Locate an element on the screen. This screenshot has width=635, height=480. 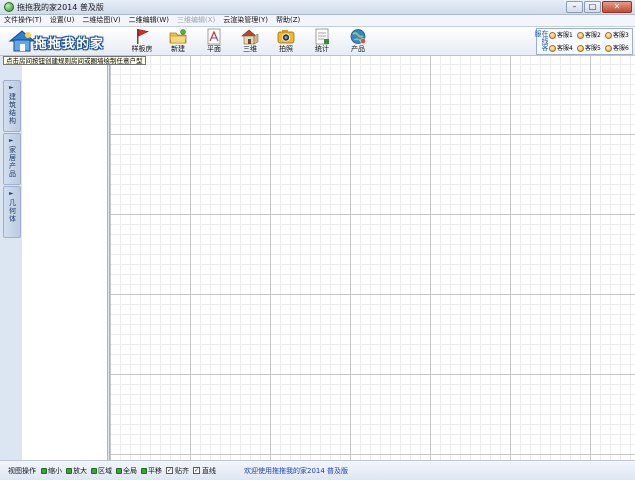
tool-plan: 平面 is located at coordinates (214, 41).